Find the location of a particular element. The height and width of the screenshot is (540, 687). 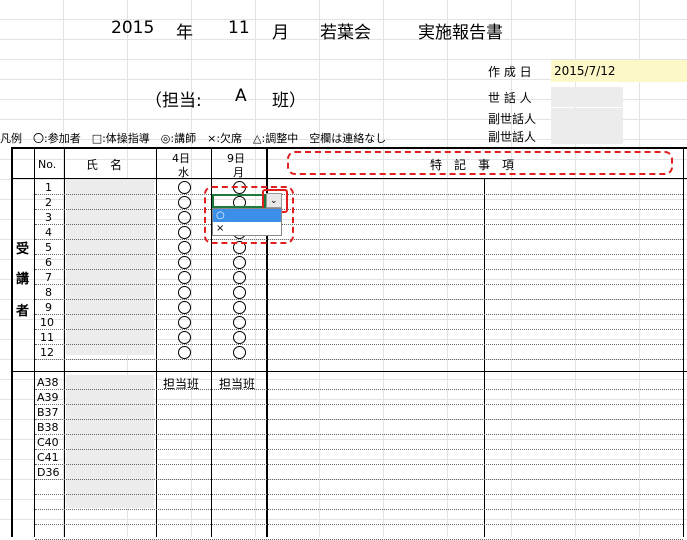

header-name: 氏 名 is located at coordinates (104, 165).